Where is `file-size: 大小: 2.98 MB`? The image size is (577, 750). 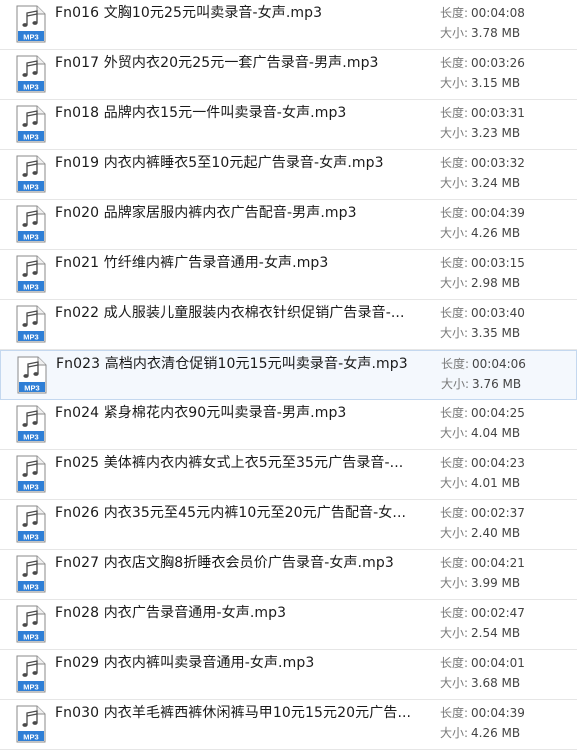
file-size: 大小: 2.98 MB is located at coordinates (480, 283).